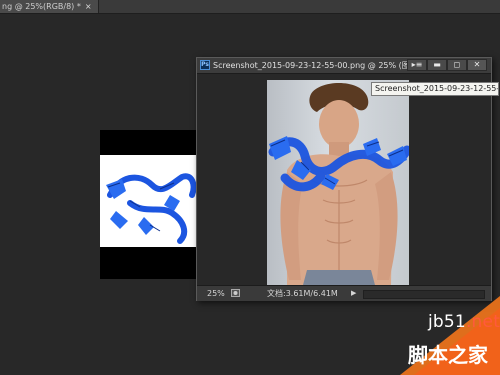  Describe the element at coordinates (250, 7) in the screenshot. I see `document-tab-strip: ng @ 25%(RGB/8) * ×` at that location.